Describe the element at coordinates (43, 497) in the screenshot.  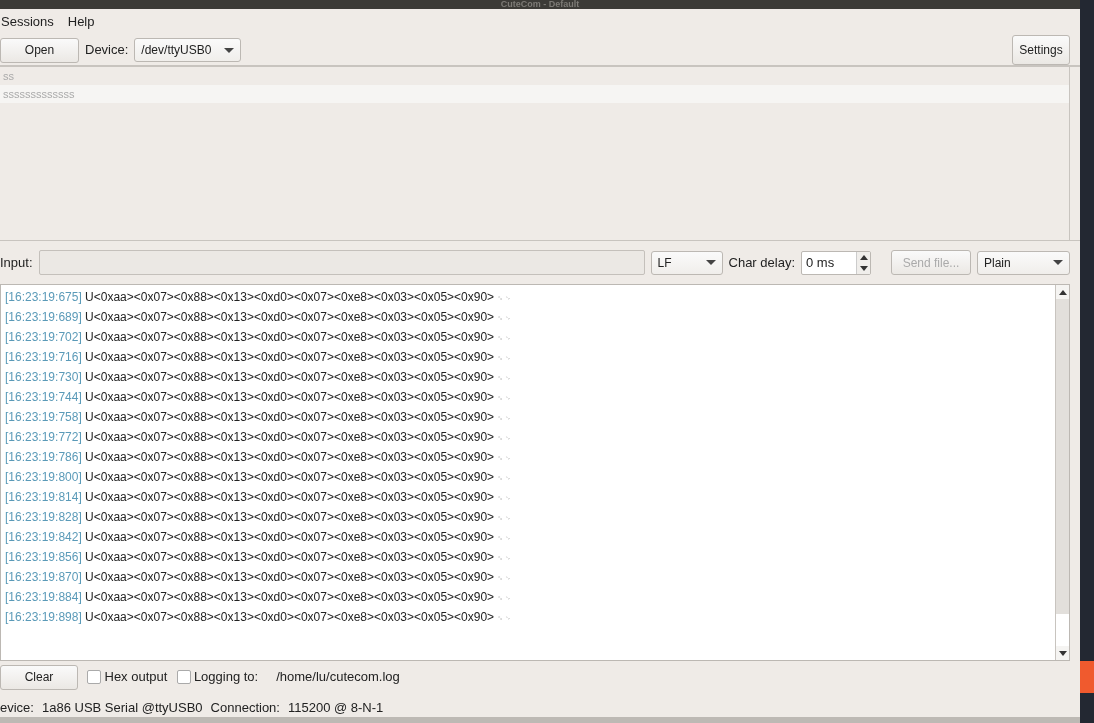
I see `timestamp: [16:23:19:814]` at that location.